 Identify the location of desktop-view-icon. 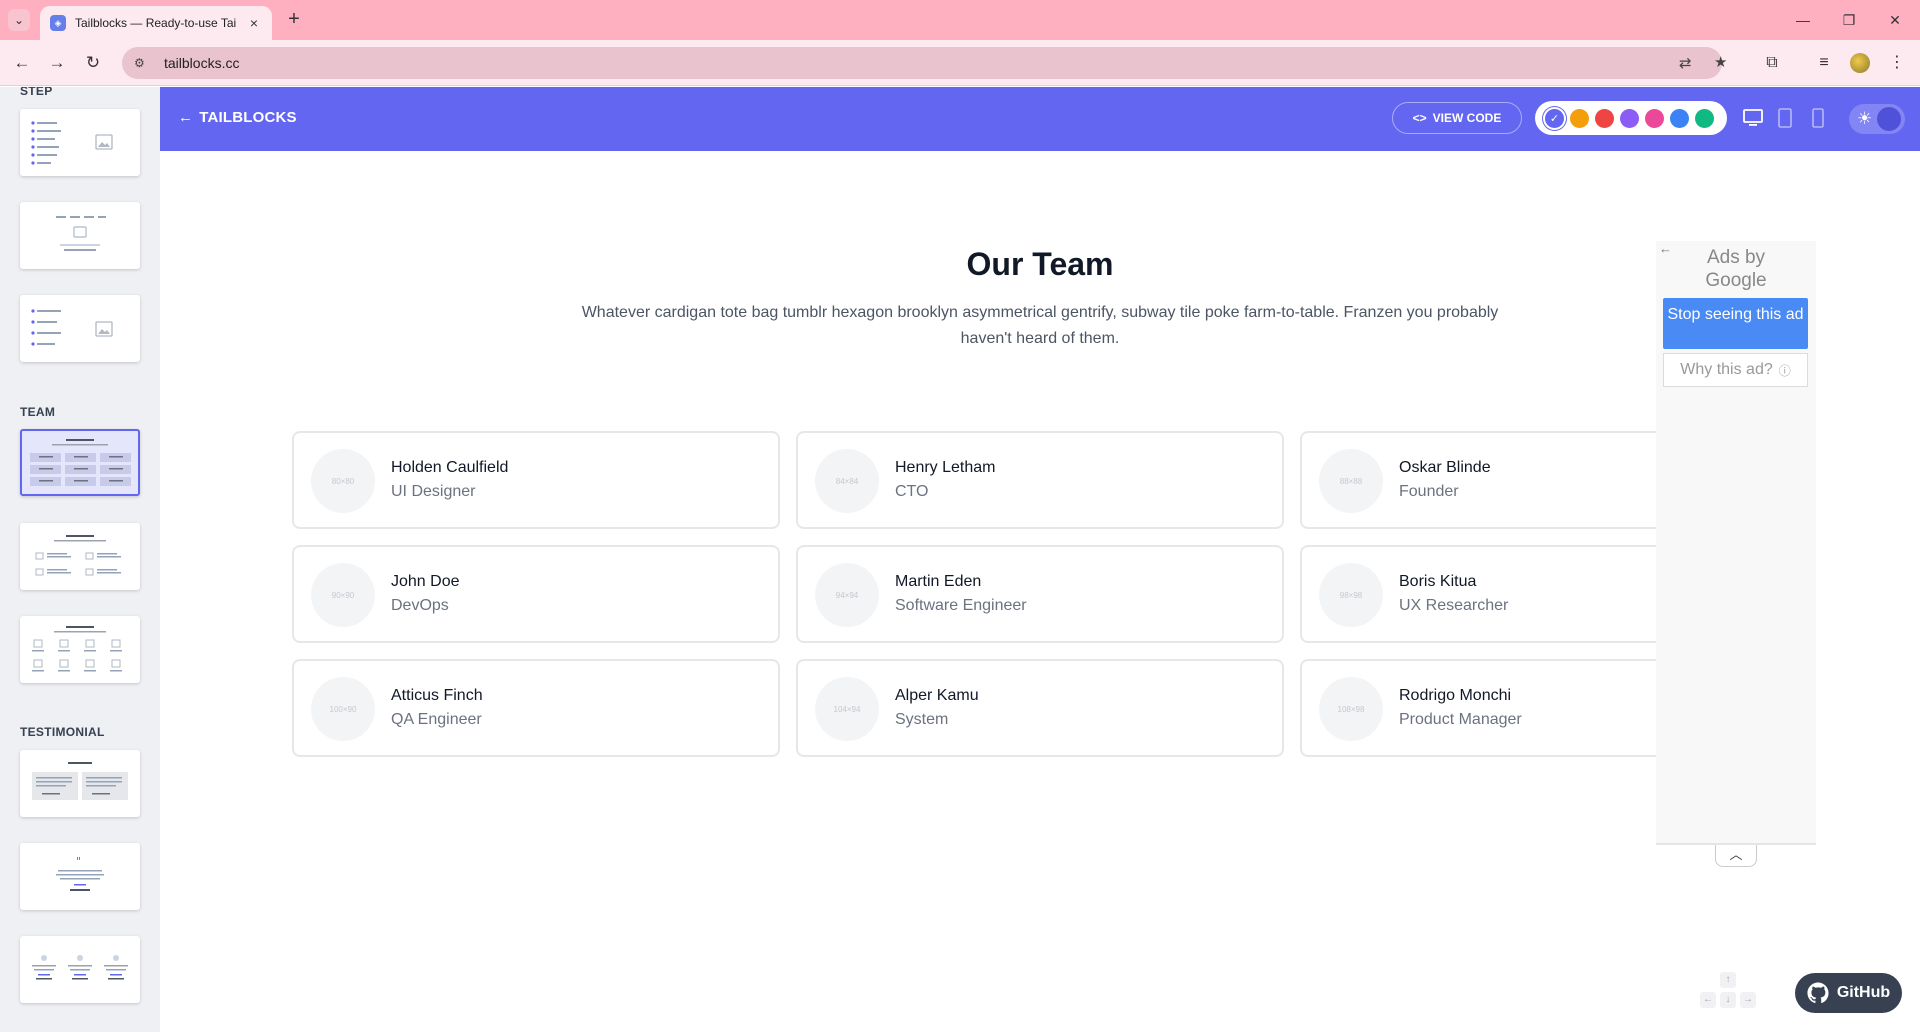
(1753, 118).